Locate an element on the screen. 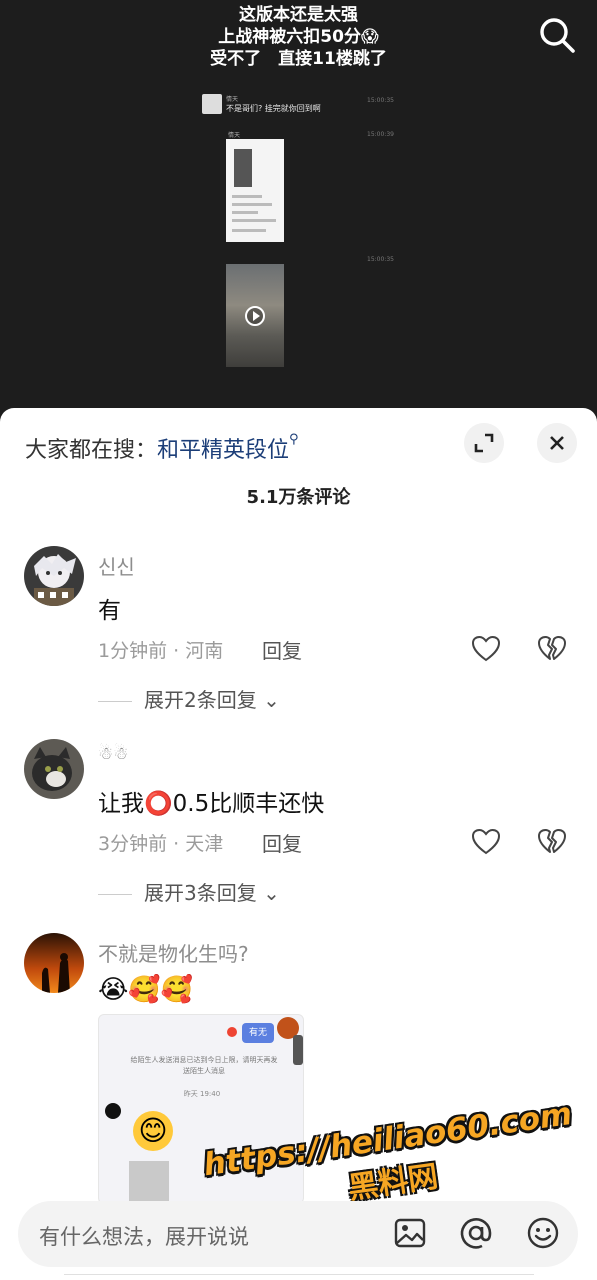 The image size is (597, 1280). comment-text: 有 is located at coordinates (109, 611).